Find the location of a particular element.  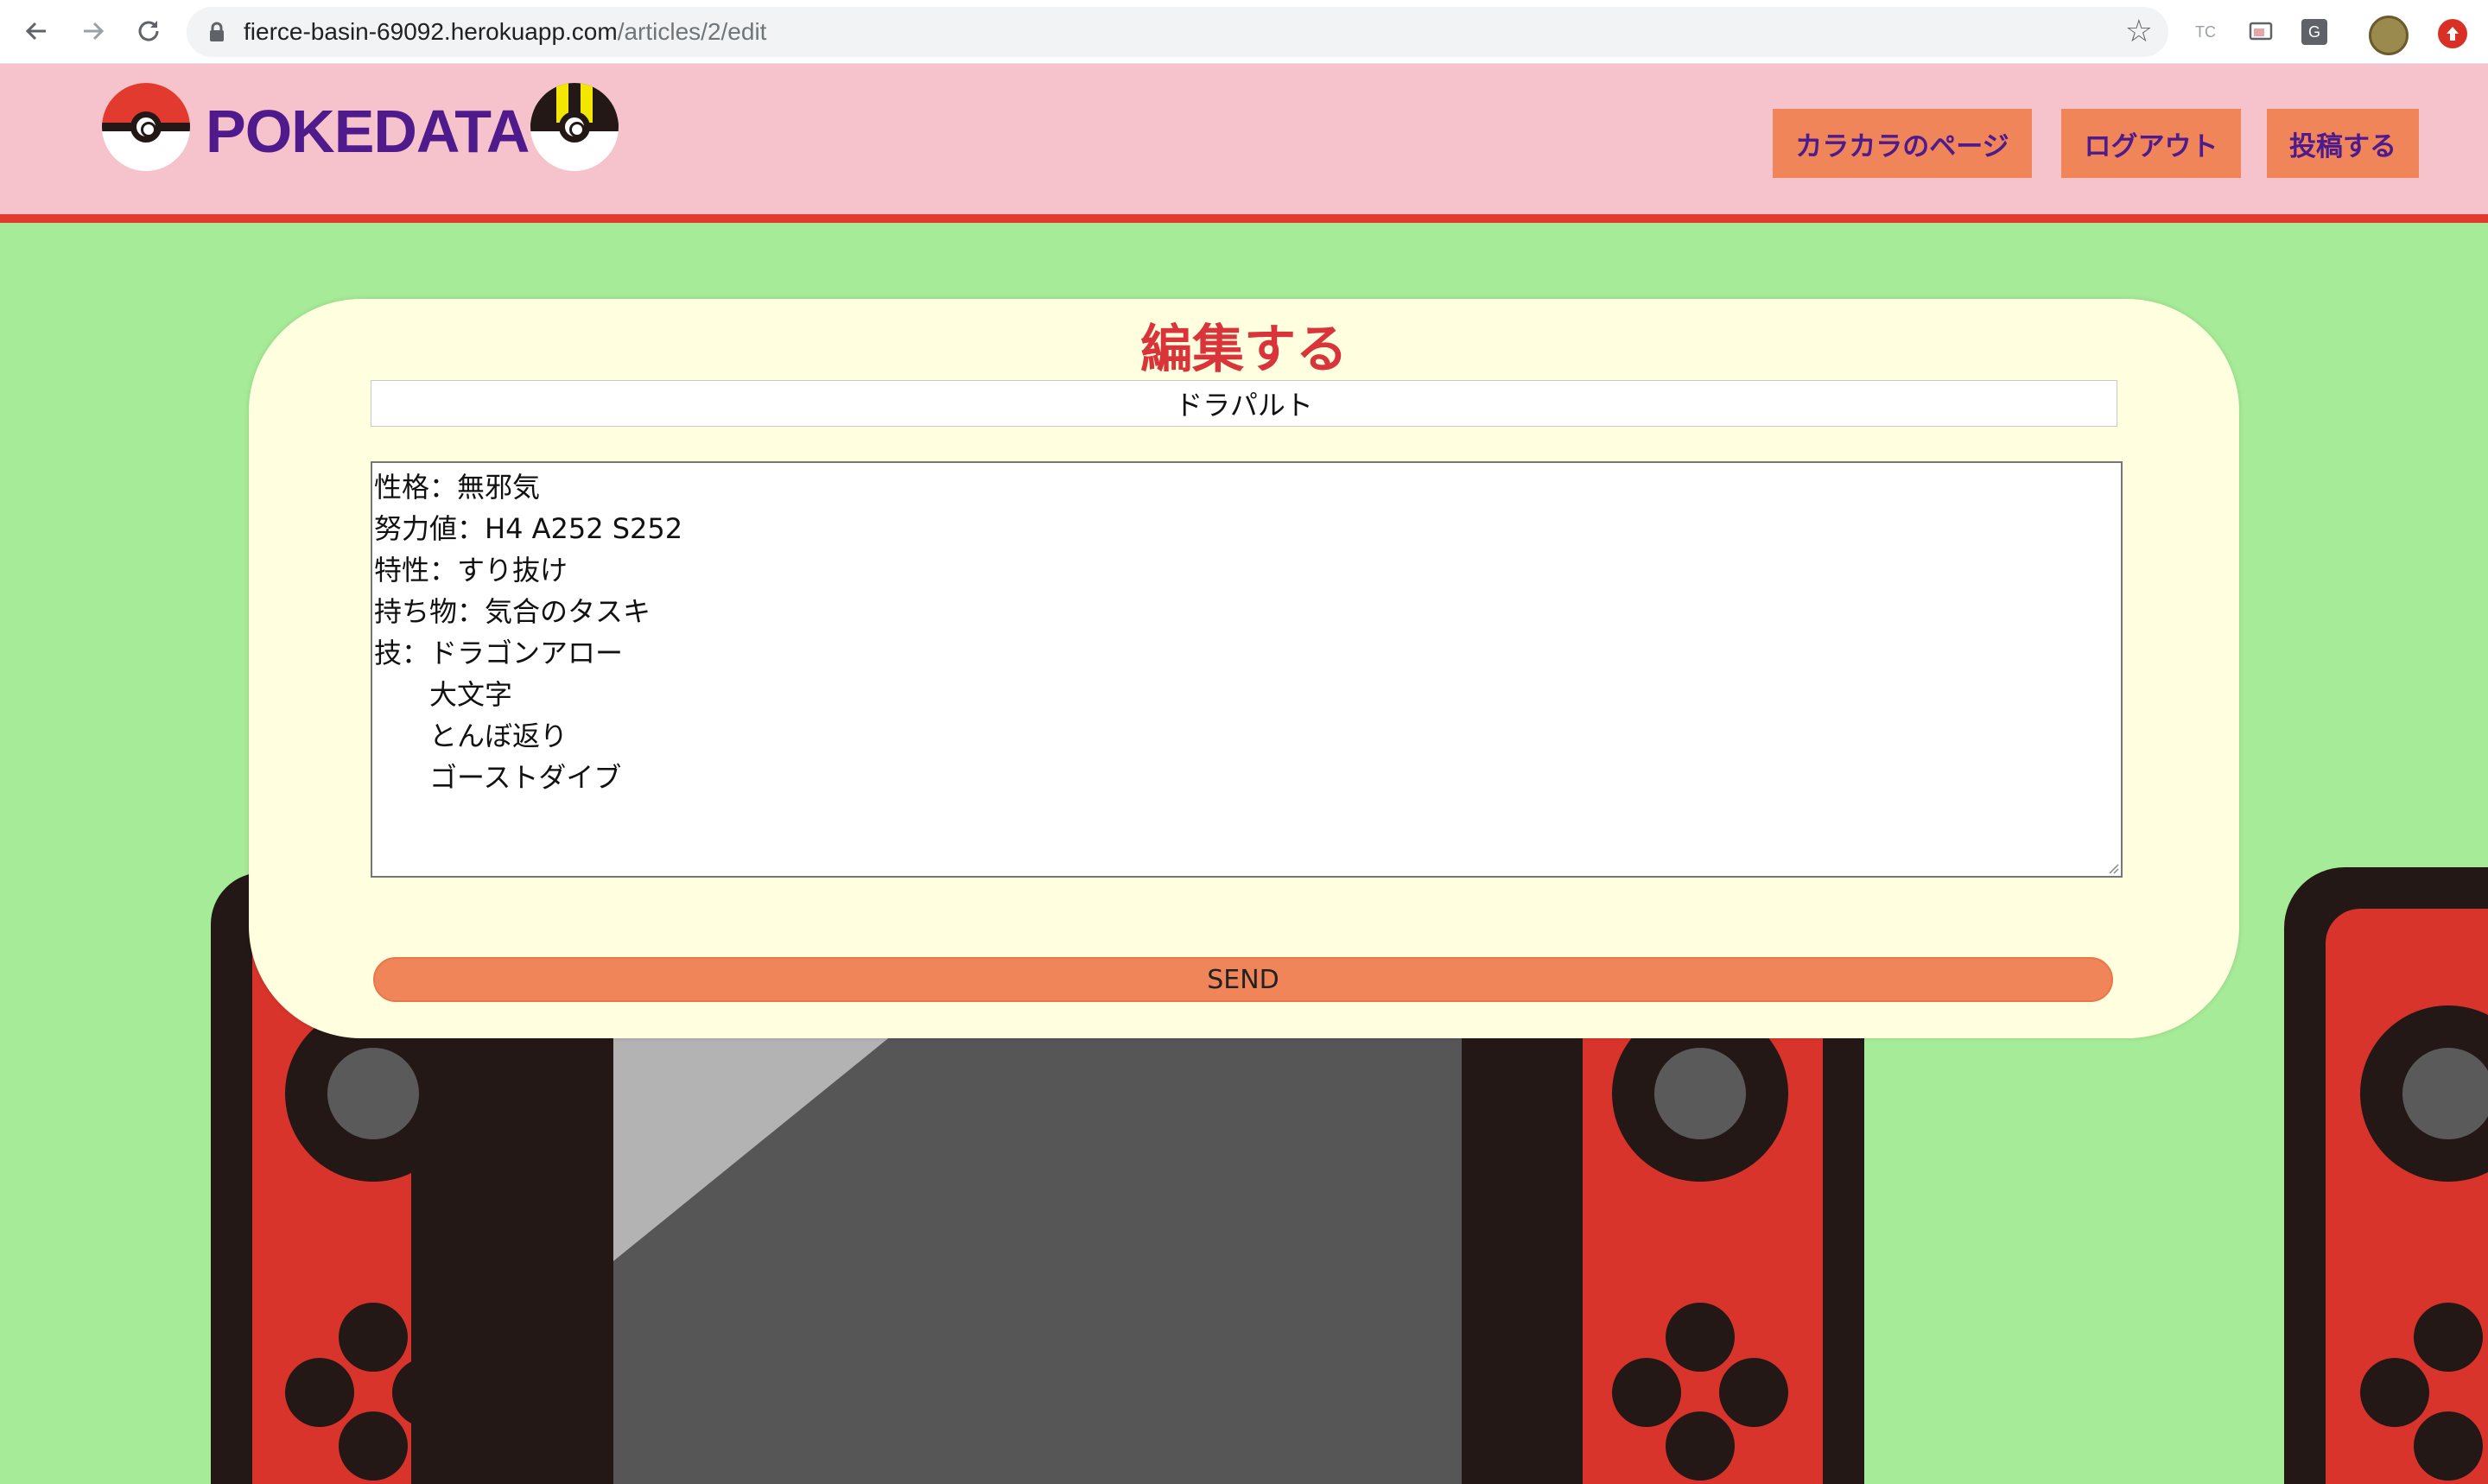

send-button: SEND is located at coordinates (1243, 979).